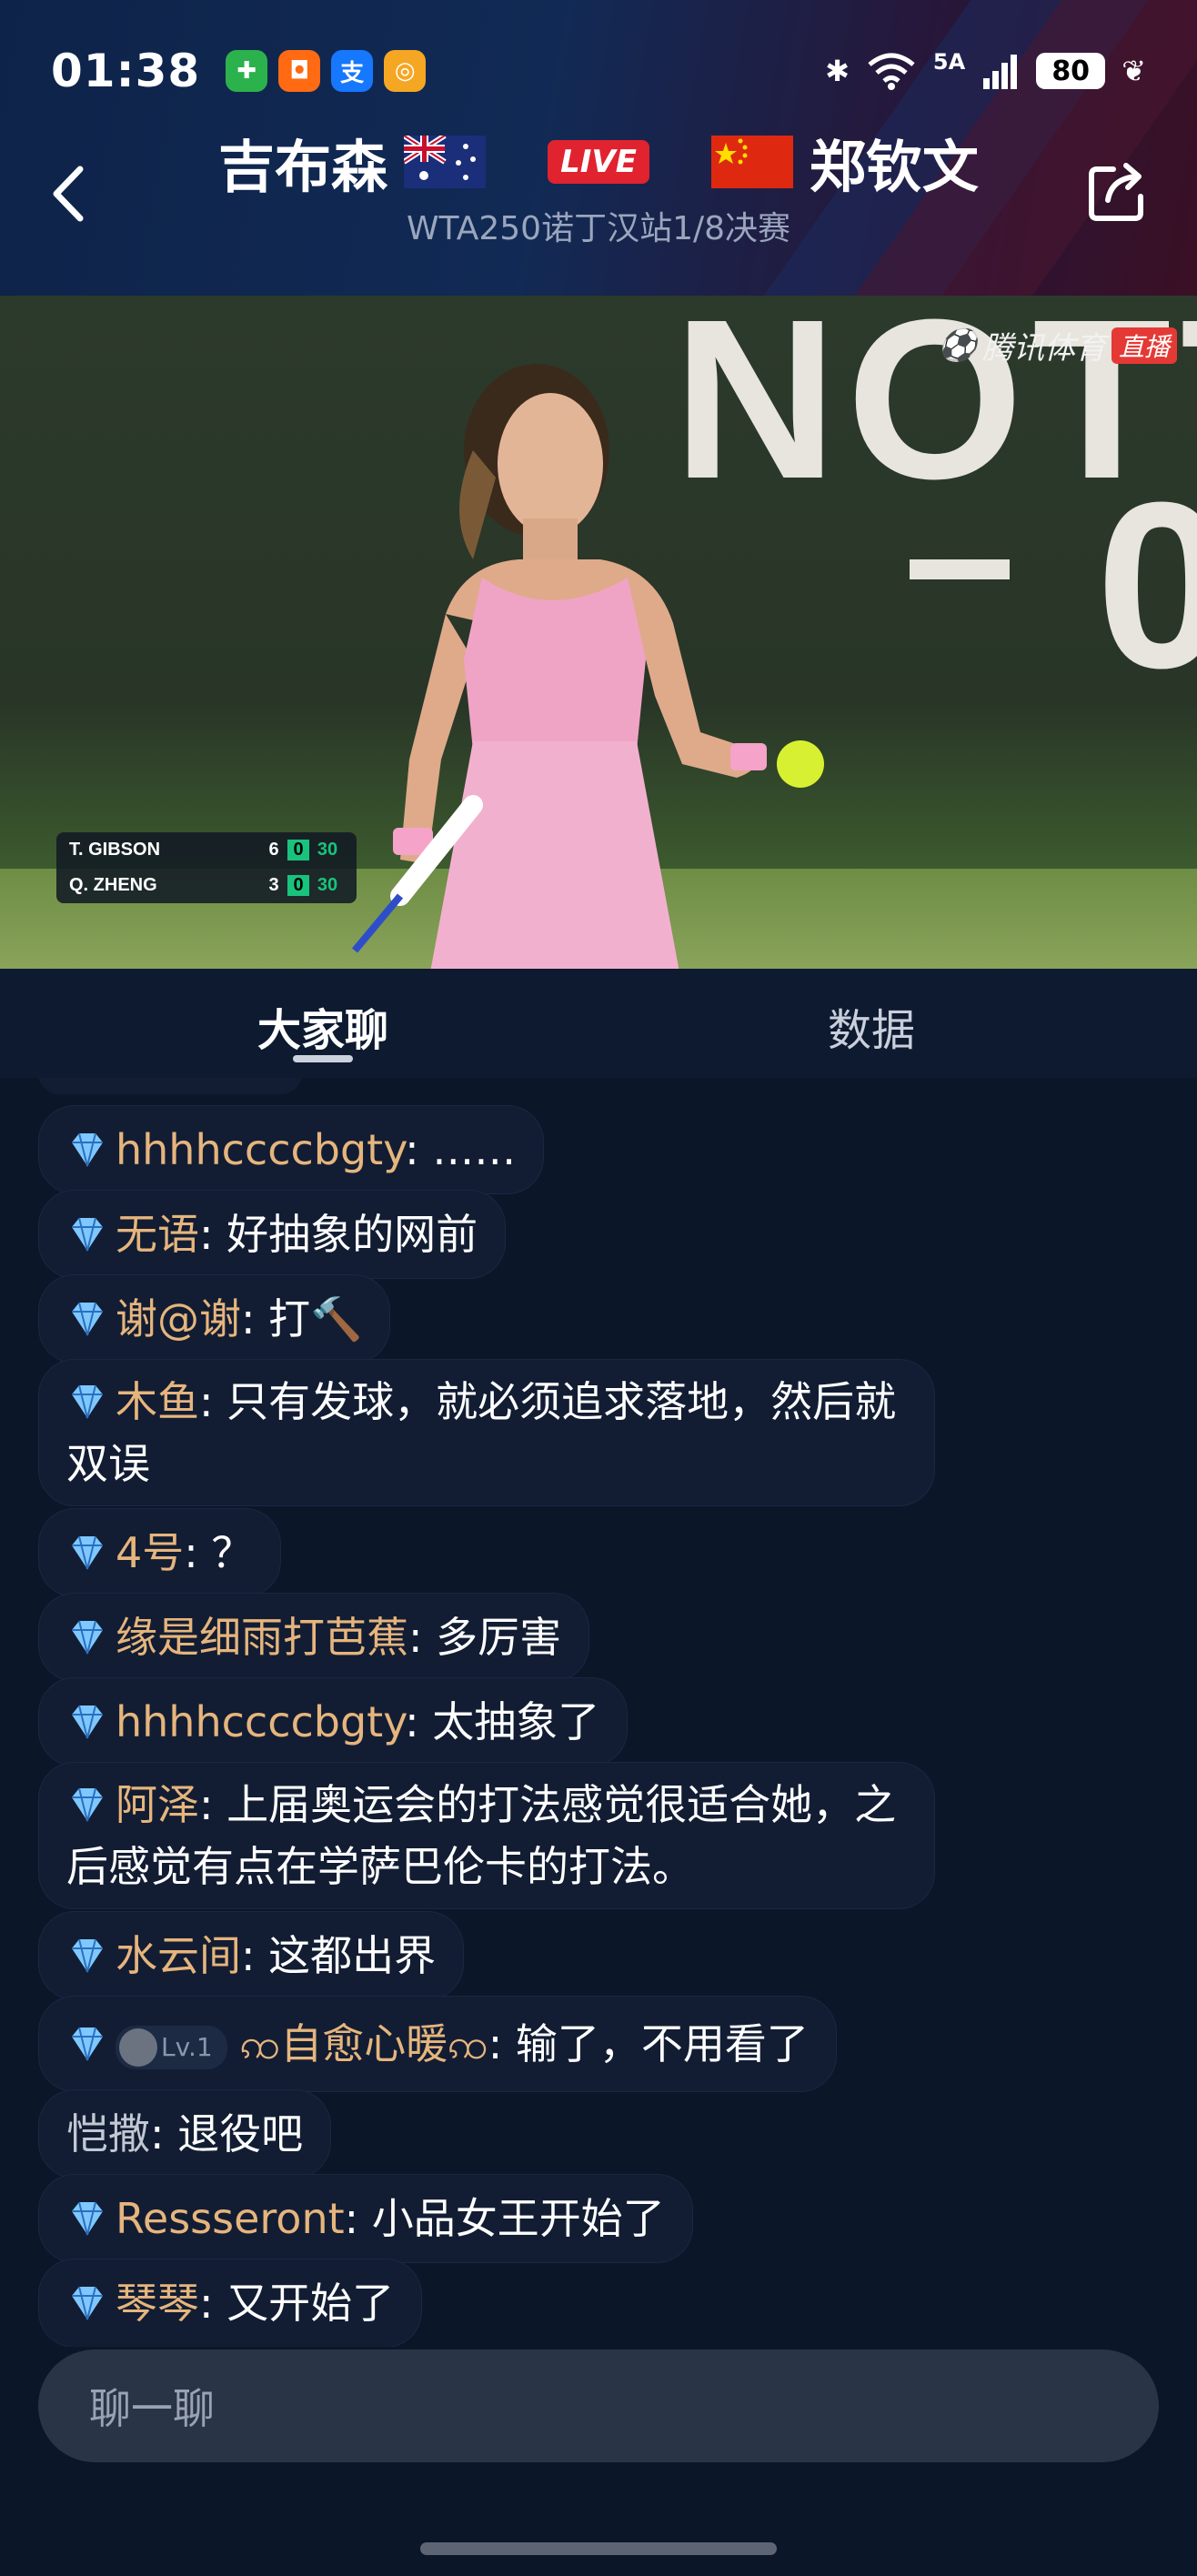 The height and width of the screenshot is (2576, 1197). Describe the element at coordinates (157, 1804) in the screenshot. I see `chat-username: 阿泽` at that location.